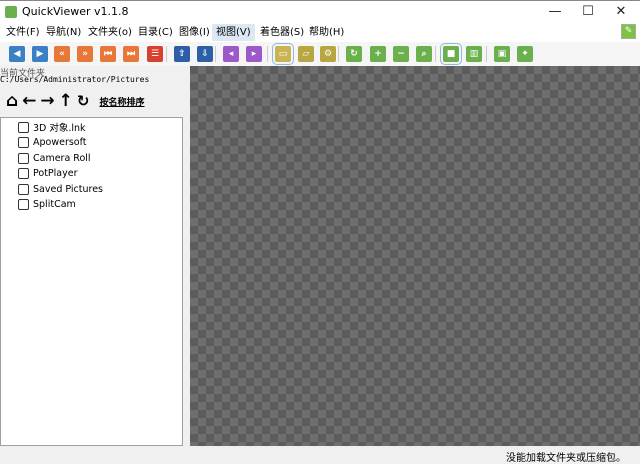 Image resolution: width=640 pixels, height=464 pixels. What do you see at coordinates (11, 12) in the screenshot?
I see `app-icon` at bounding box center [11, 12].